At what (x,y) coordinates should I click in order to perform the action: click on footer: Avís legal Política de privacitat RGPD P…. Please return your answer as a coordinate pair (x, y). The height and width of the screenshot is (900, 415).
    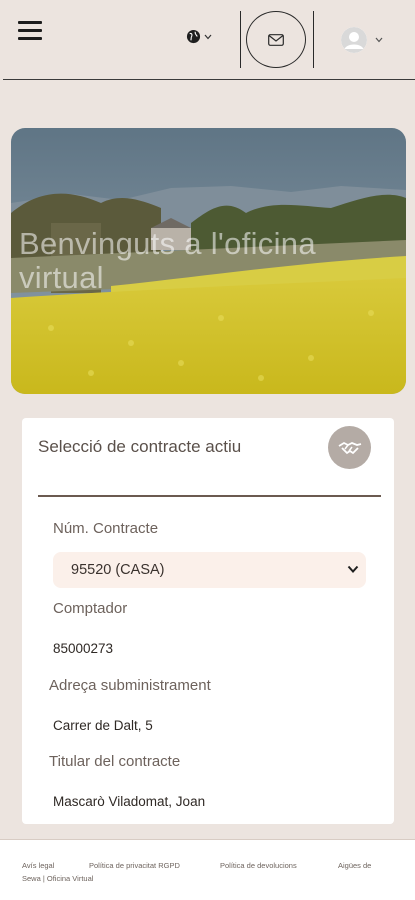
    Looking at the image, I should click on (207, 870).